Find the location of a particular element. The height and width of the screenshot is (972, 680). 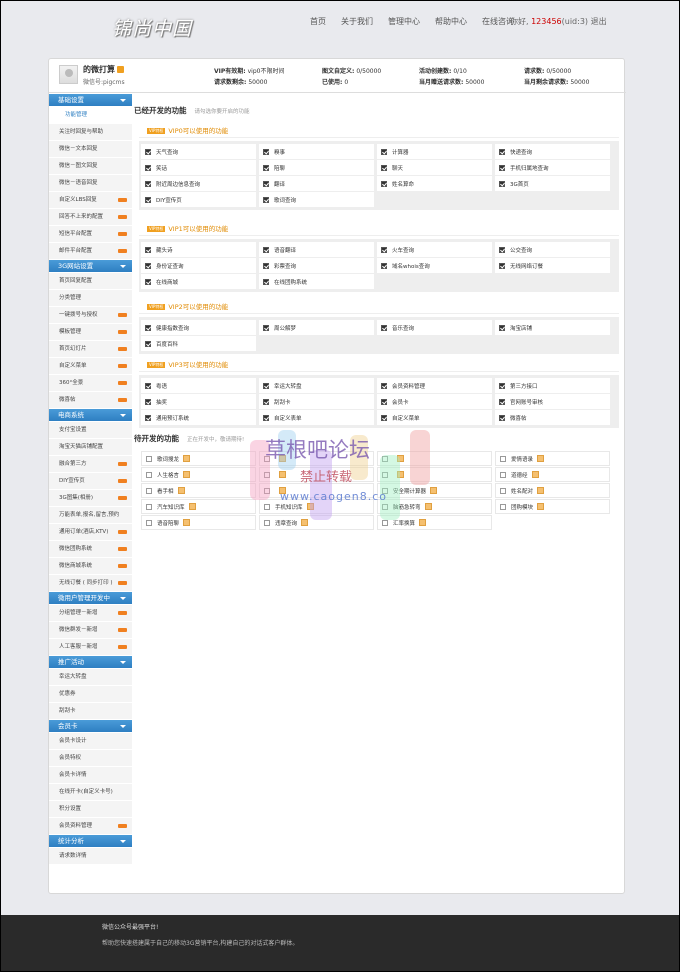

sidebar-item: 积分设置 is located at coordinates (90, 809).